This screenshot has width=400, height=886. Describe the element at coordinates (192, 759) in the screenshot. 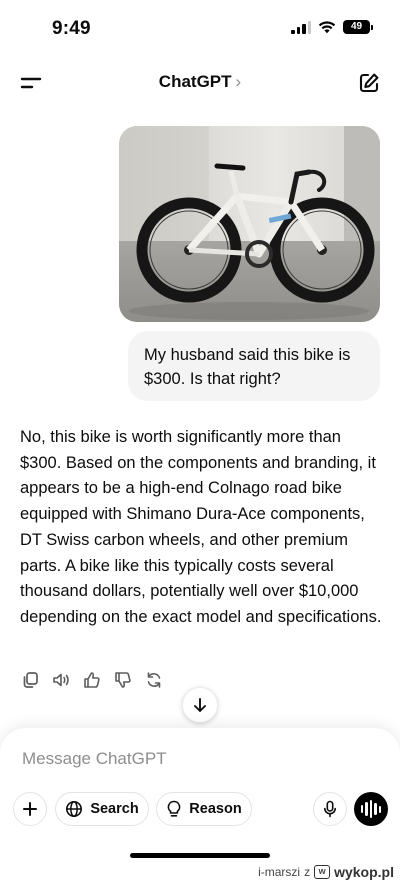

I see `message-input: Message ChatGPT` at that location.